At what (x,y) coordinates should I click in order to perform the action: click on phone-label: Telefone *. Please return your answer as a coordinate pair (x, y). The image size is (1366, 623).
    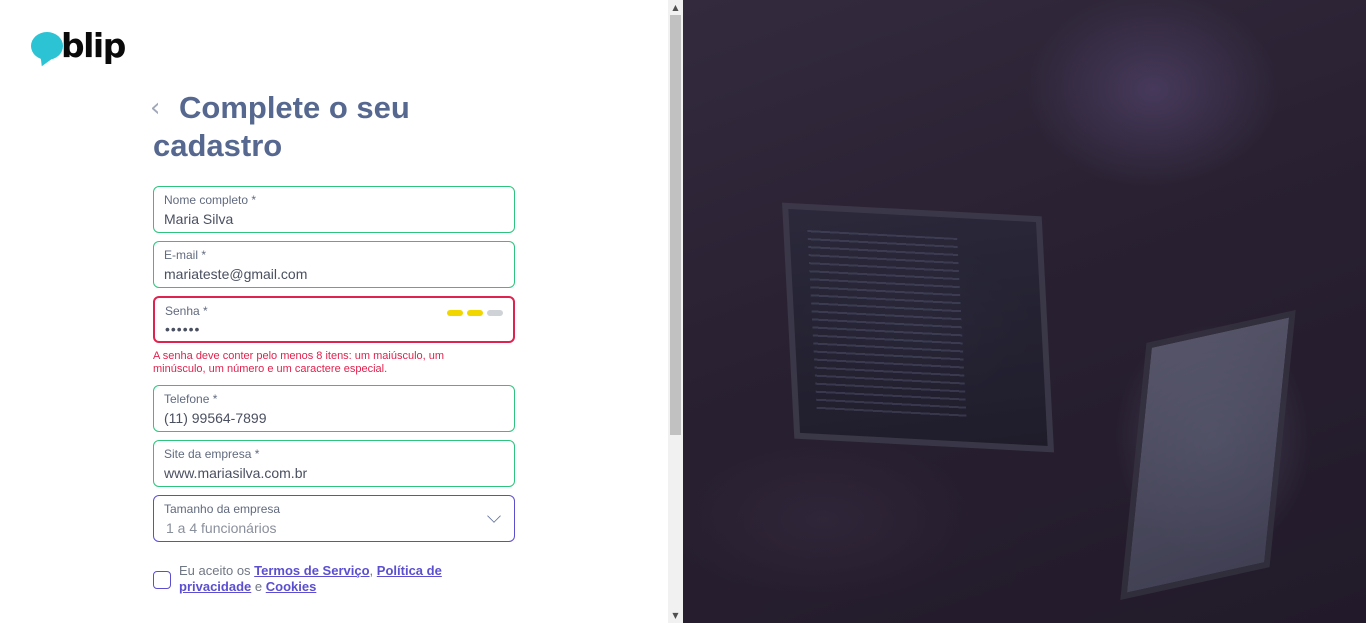
    Looking at the image, I should click on (191, 399).